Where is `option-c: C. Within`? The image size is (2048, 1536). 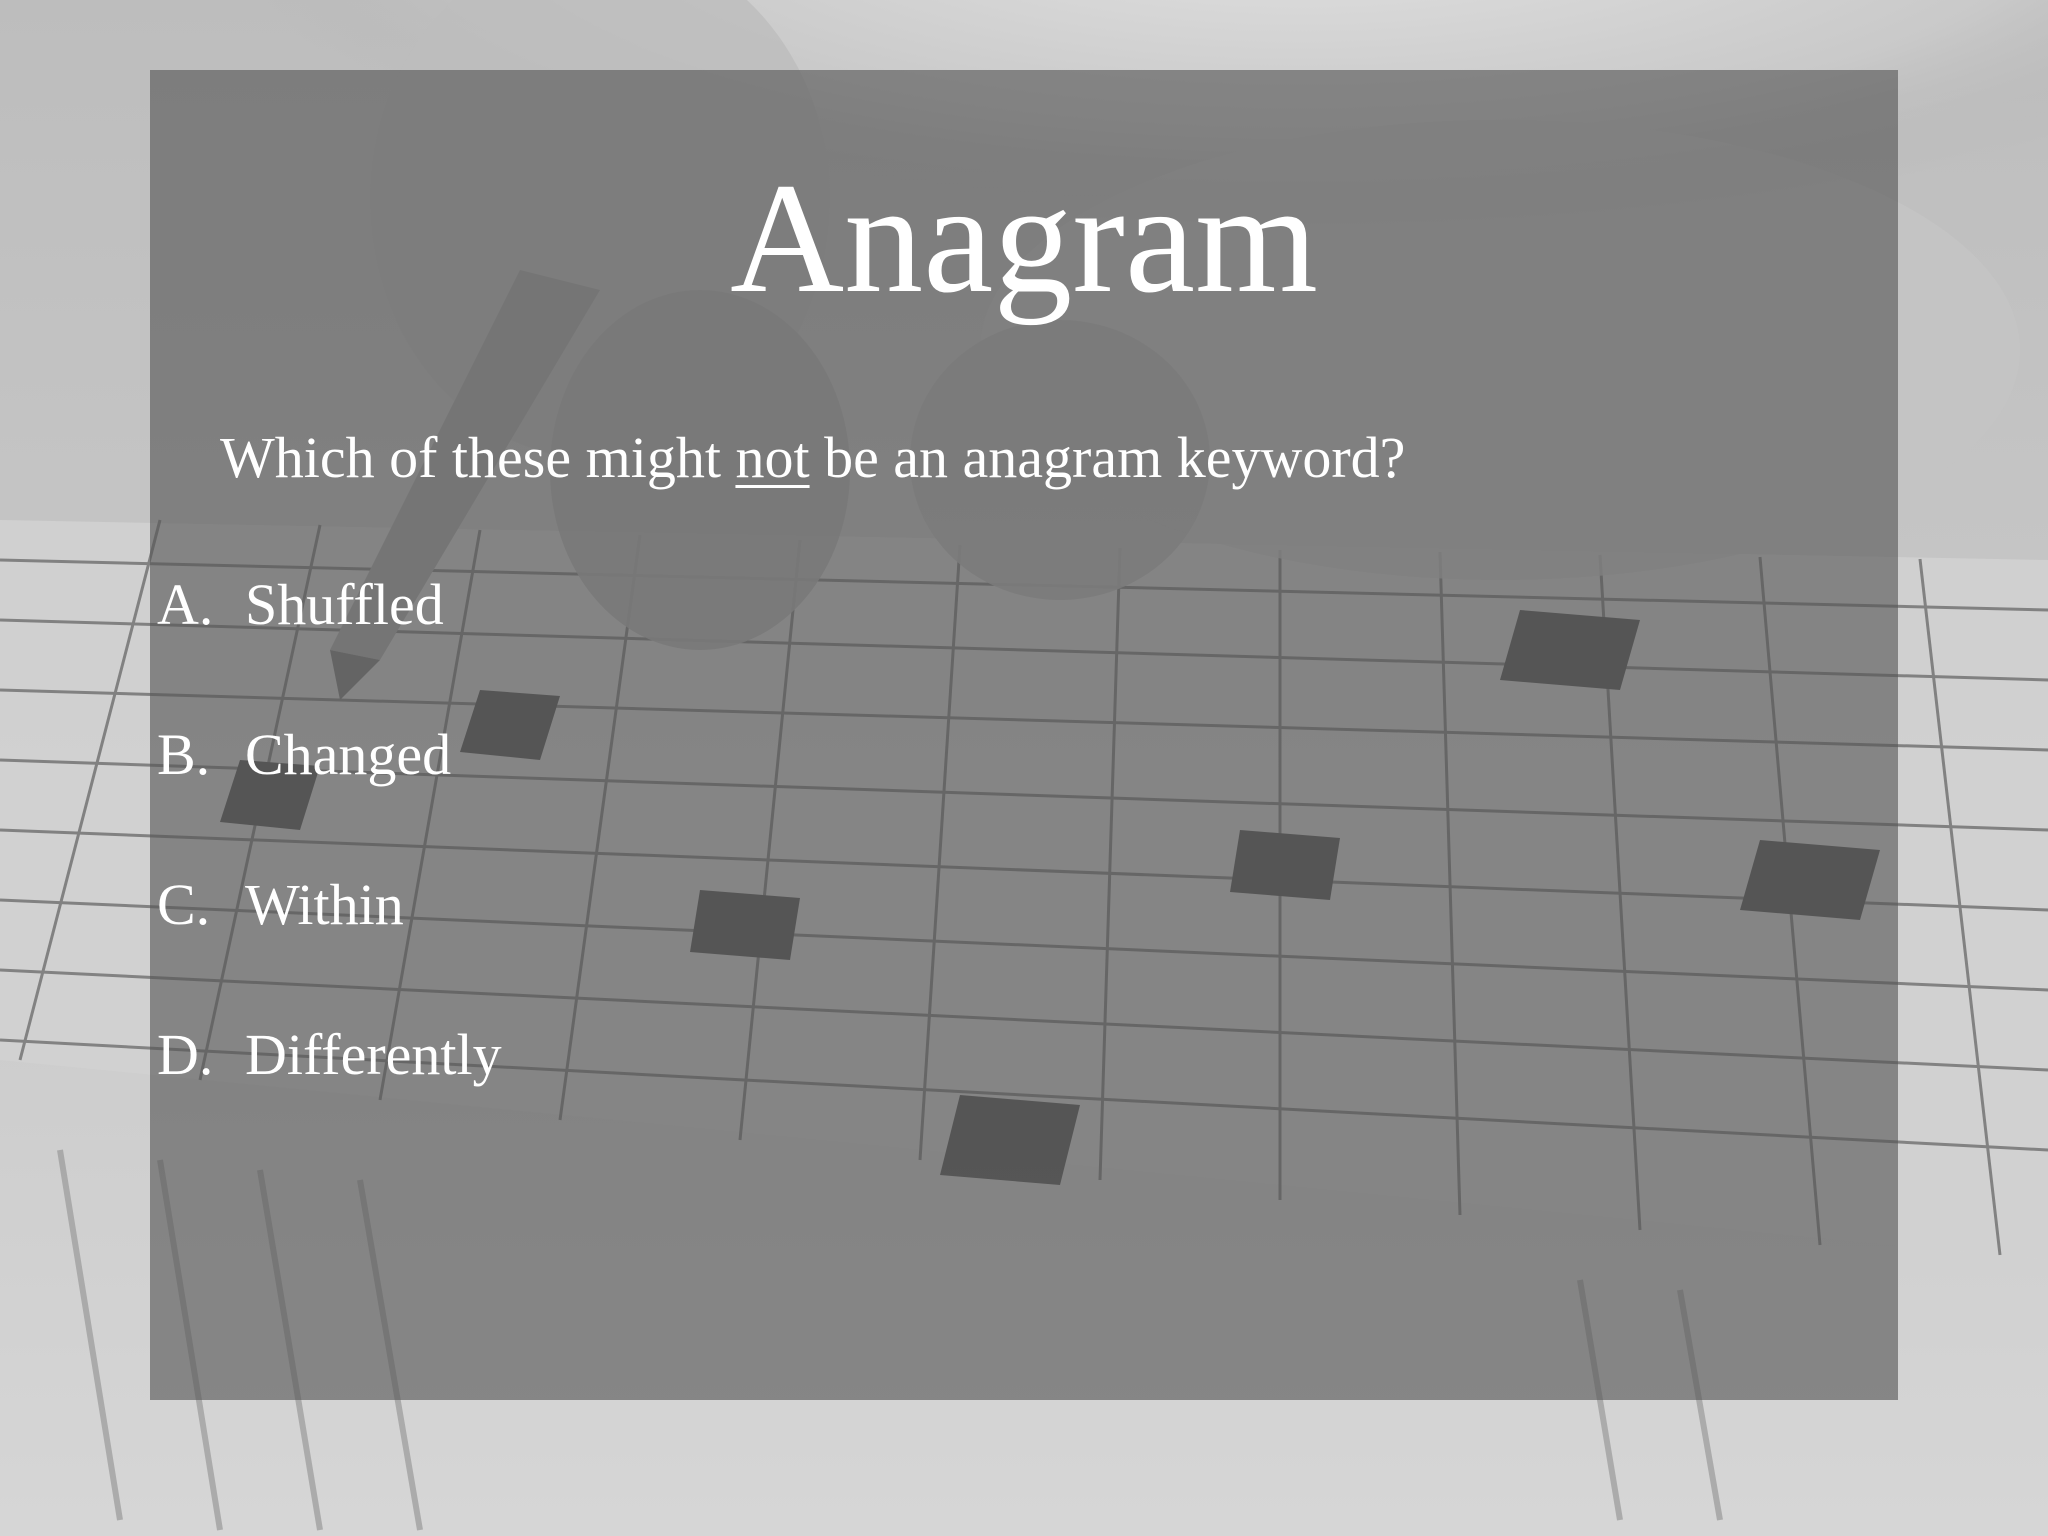
option-c: C. Within is located at coordinates (280, 905).